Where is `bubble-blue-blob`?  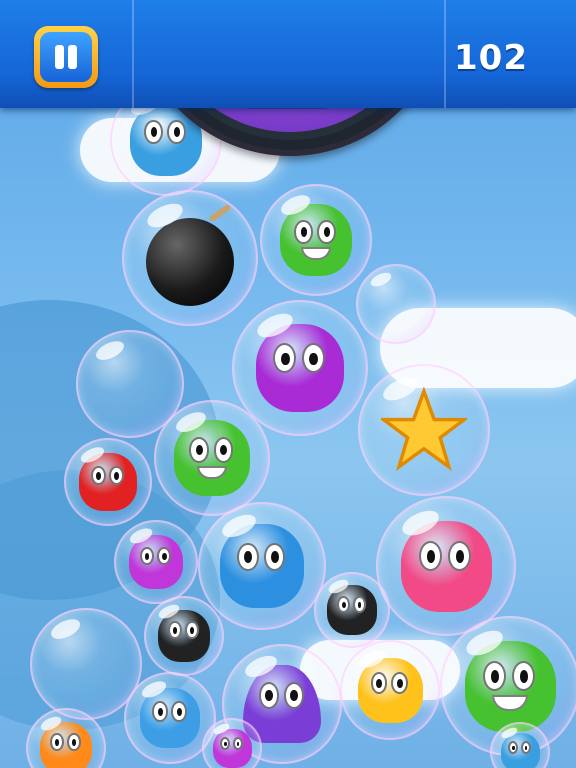 bubble-blue-blob is located at coordinates (262, 566).